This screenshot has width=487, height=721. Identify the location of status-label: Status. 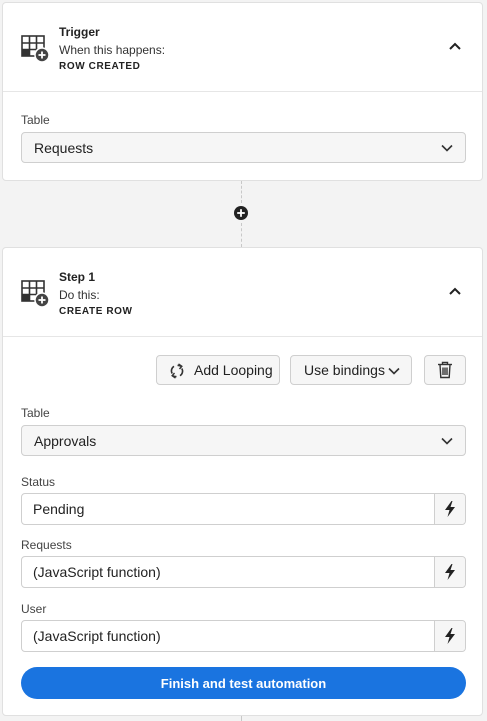
(38, 482).